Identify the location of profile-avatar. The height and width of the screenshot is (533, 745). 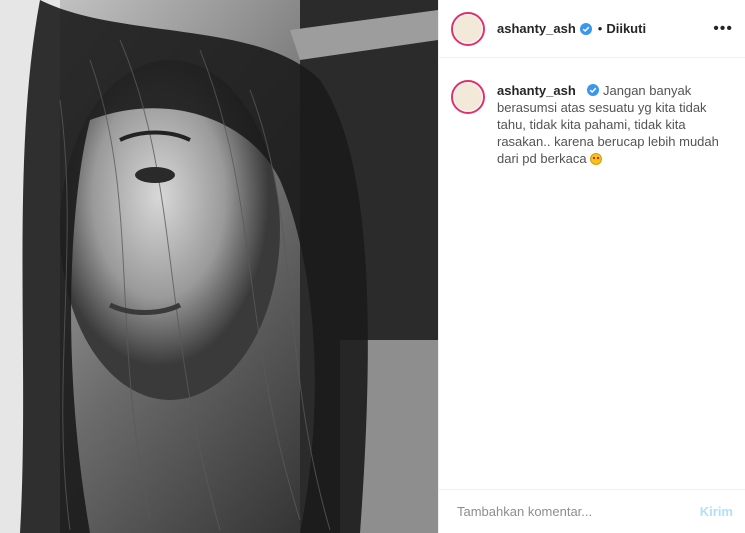
(468, 28).